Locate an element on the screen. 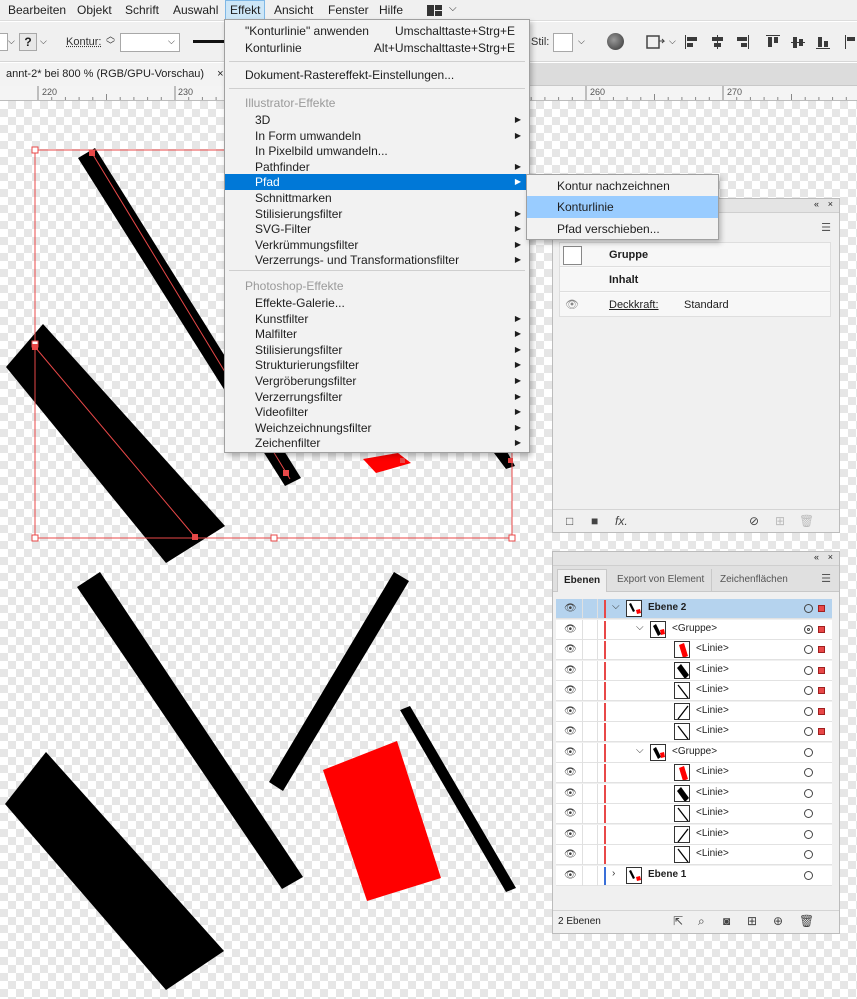 This screenshot has width=857, height=999. menu-item-pathfinder: Pathfinder ▶ is located at coordinates (377, 167).